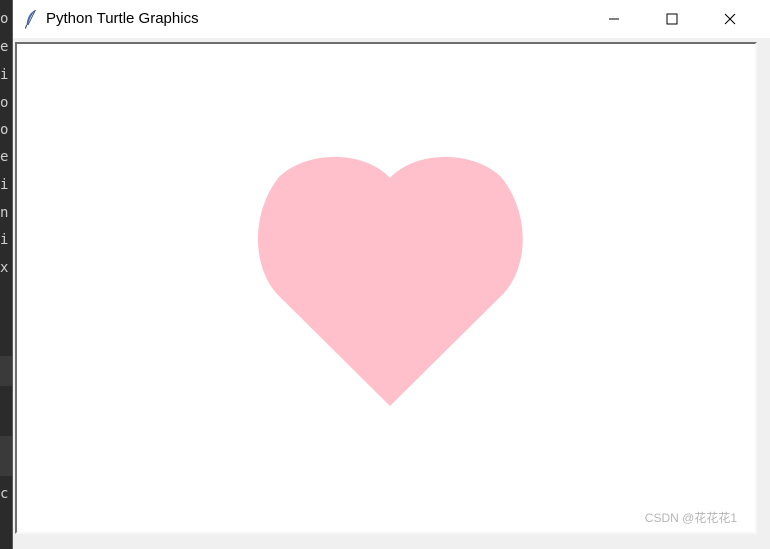  I want to click on close-button, so click(730, 19).